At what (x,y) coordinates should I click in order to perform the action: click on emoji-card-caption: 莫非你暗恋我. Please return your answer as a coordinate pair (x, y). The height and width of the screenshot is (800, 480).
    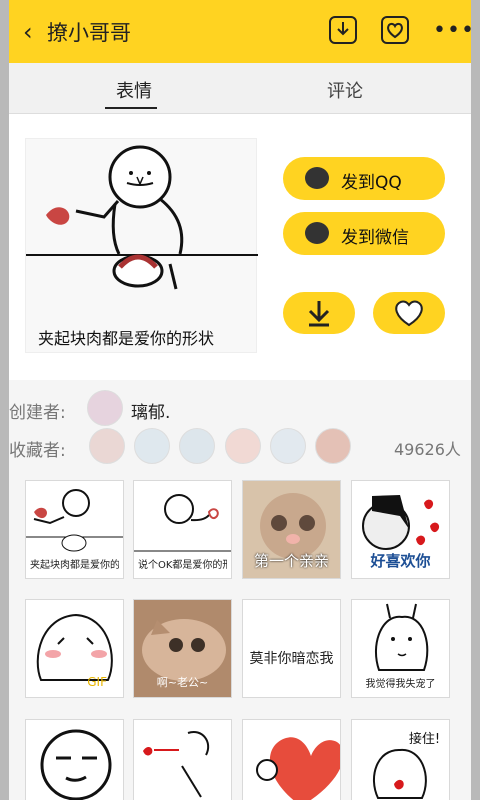
    Looking at the image, I should click on (291, 659).